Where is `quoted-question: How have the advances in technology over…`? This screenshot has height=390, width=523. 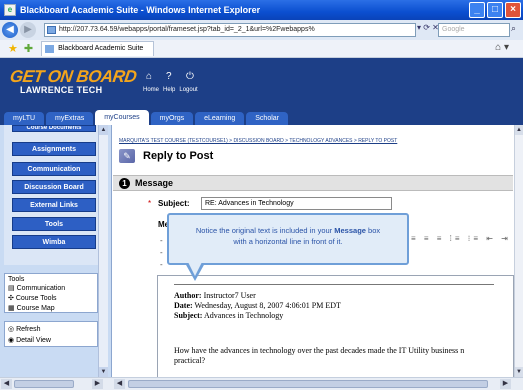
quoted-question: How have the advances in technology over… is located at coordinates (344, 356).